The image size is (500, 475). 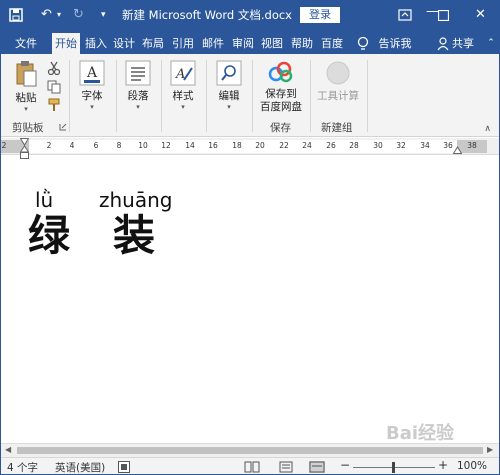 What do you see at coordinates (46, 15) in the screenshot?
I see `undo-icon: ↶` at bounding box center [46, 15].